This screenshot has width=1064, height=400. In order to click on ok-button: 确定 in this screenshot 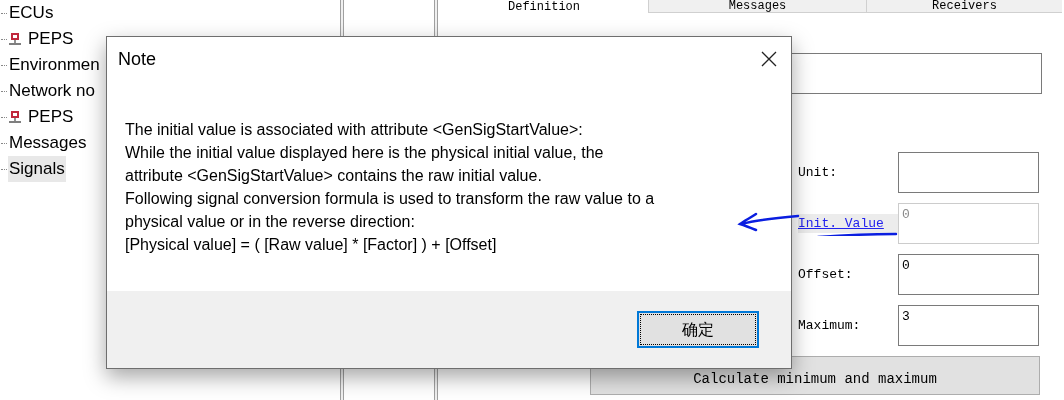, I will do `click(698, 329)`.